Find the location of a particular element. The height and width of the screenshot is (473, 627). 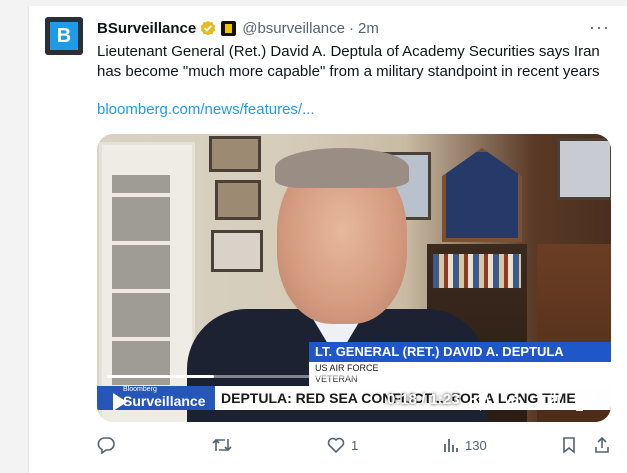

like-count: 1 is located at coordinates (355, 445).